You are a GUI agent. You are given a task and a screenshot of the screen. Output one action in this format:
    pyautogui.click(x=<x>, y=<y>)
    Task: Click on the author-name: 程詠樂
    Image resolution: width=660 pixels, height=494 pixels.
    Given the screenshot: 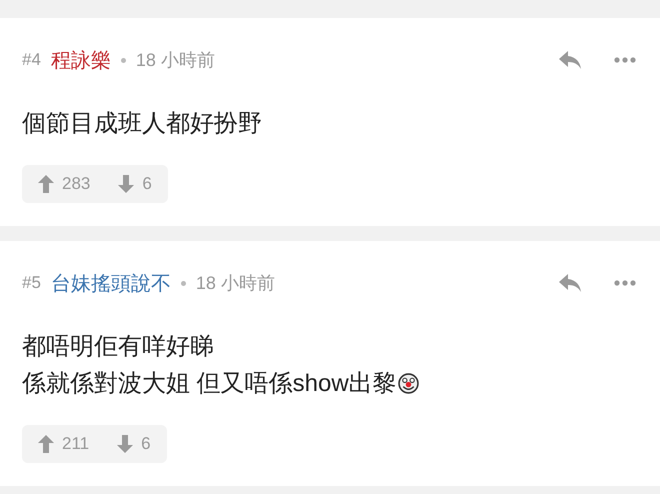 What is the action you would take?
    pyautogui.click(x=80, y=60)
    